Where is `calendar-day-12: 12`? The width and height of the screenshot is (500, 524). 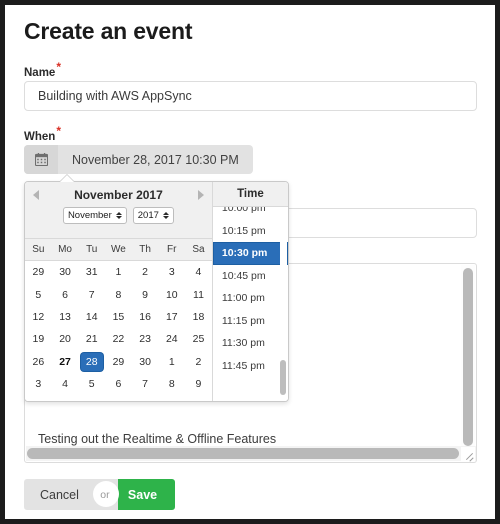
calendar-day-12: 12 is located at coordinates (38, 317).